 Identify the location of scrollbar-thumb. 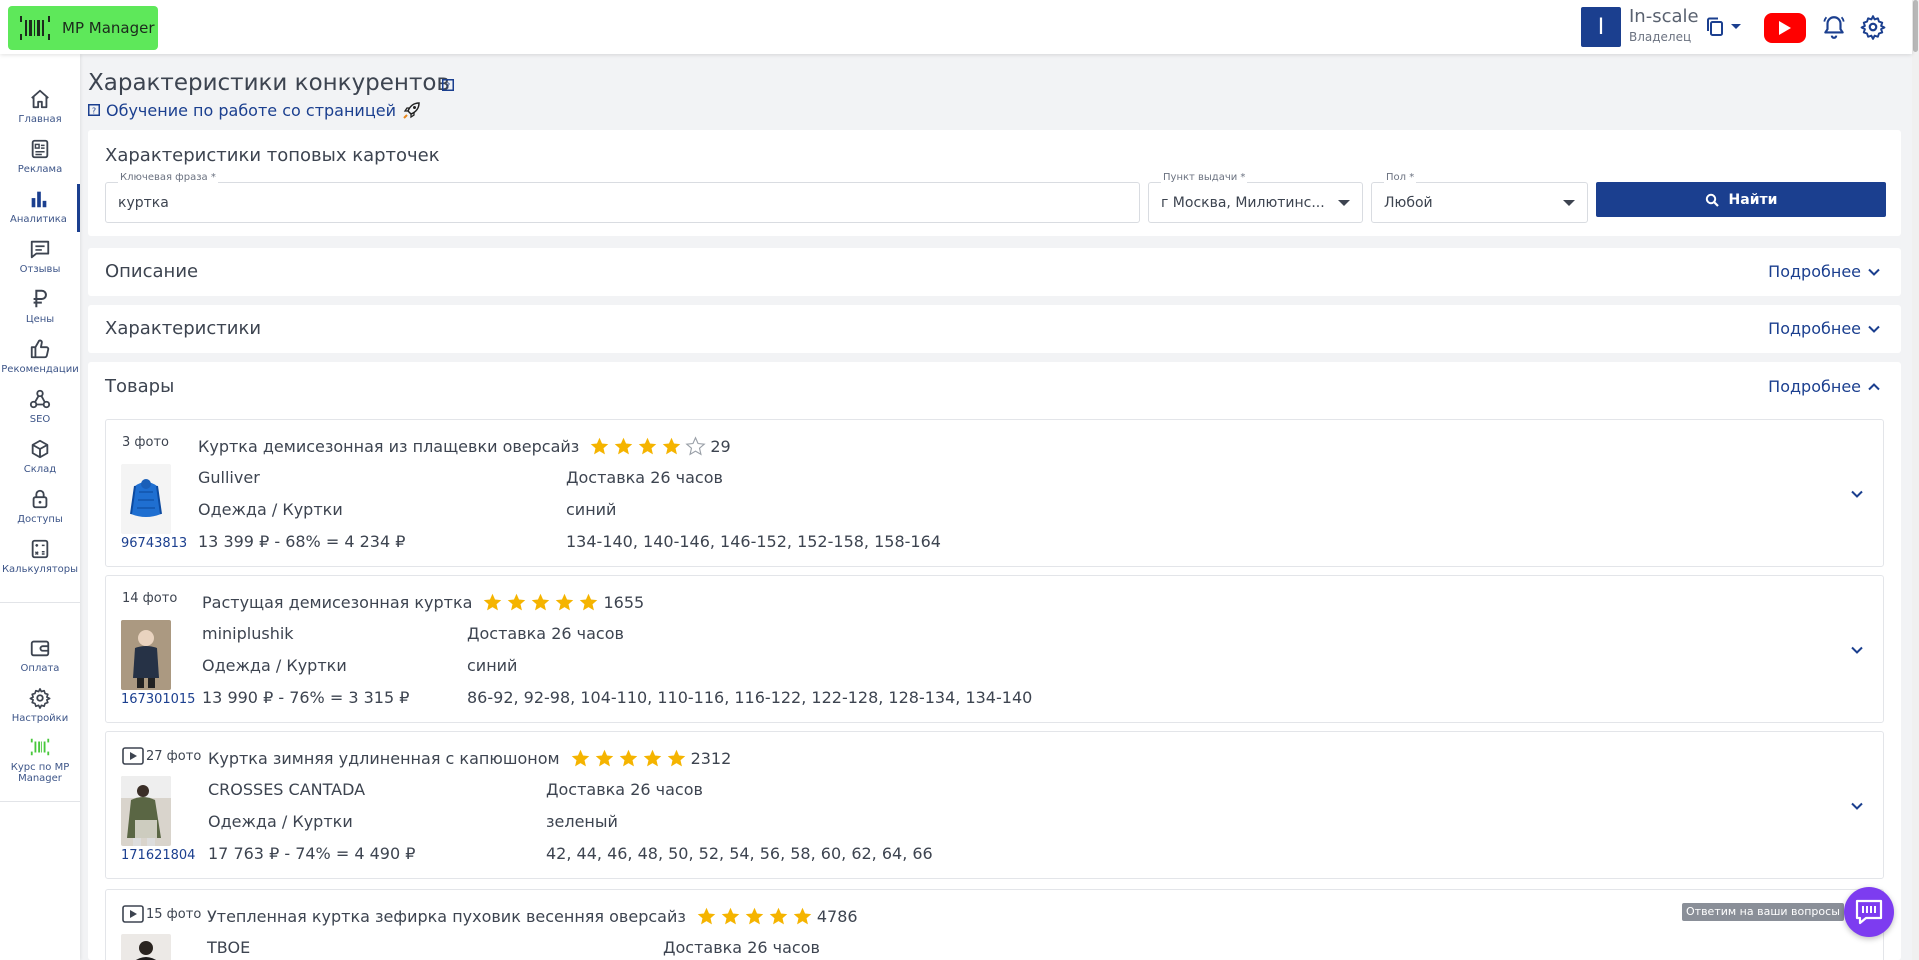
(1915, 26).